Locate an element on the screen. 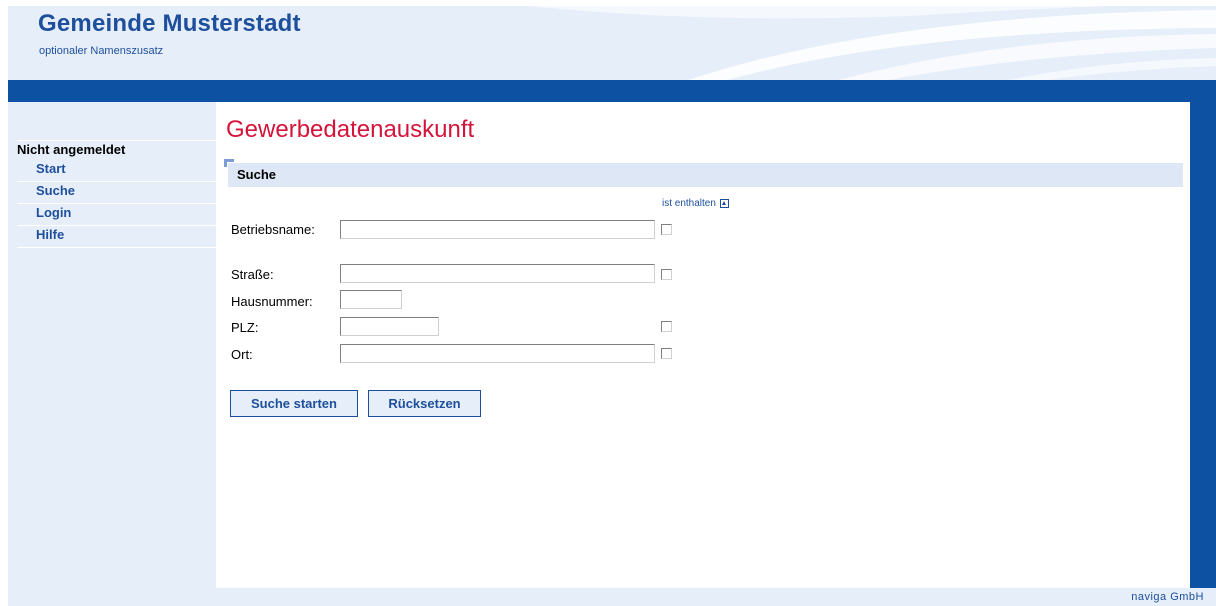 The height and width of the screenshot is (606, 1216). betriebsname-contains-checkbox is located at coordinates (666, 229).